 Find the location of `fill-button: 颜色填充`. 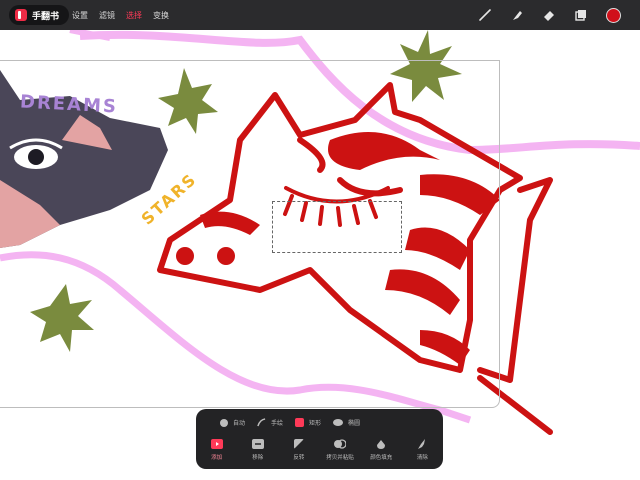

fill-button: 颜色填充 is located at coordinates (381, 453).